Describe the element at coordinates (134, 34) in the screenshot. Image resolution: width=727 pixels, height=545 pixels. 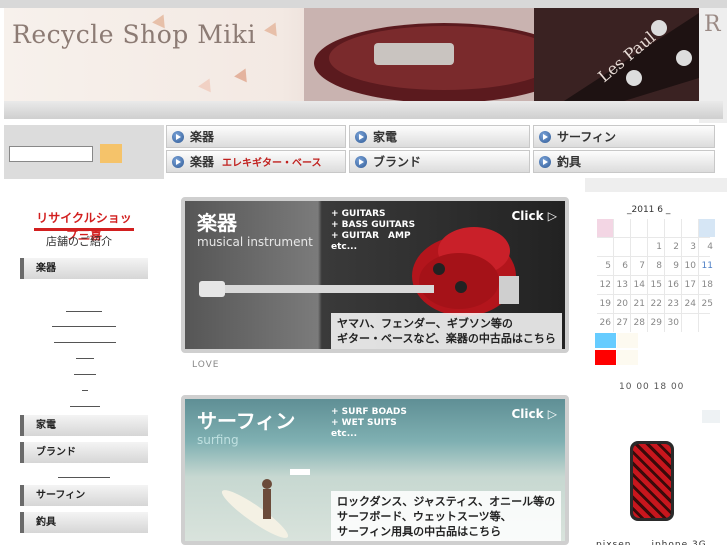
I see `site-title: Recycle Shop Miki` at that location.